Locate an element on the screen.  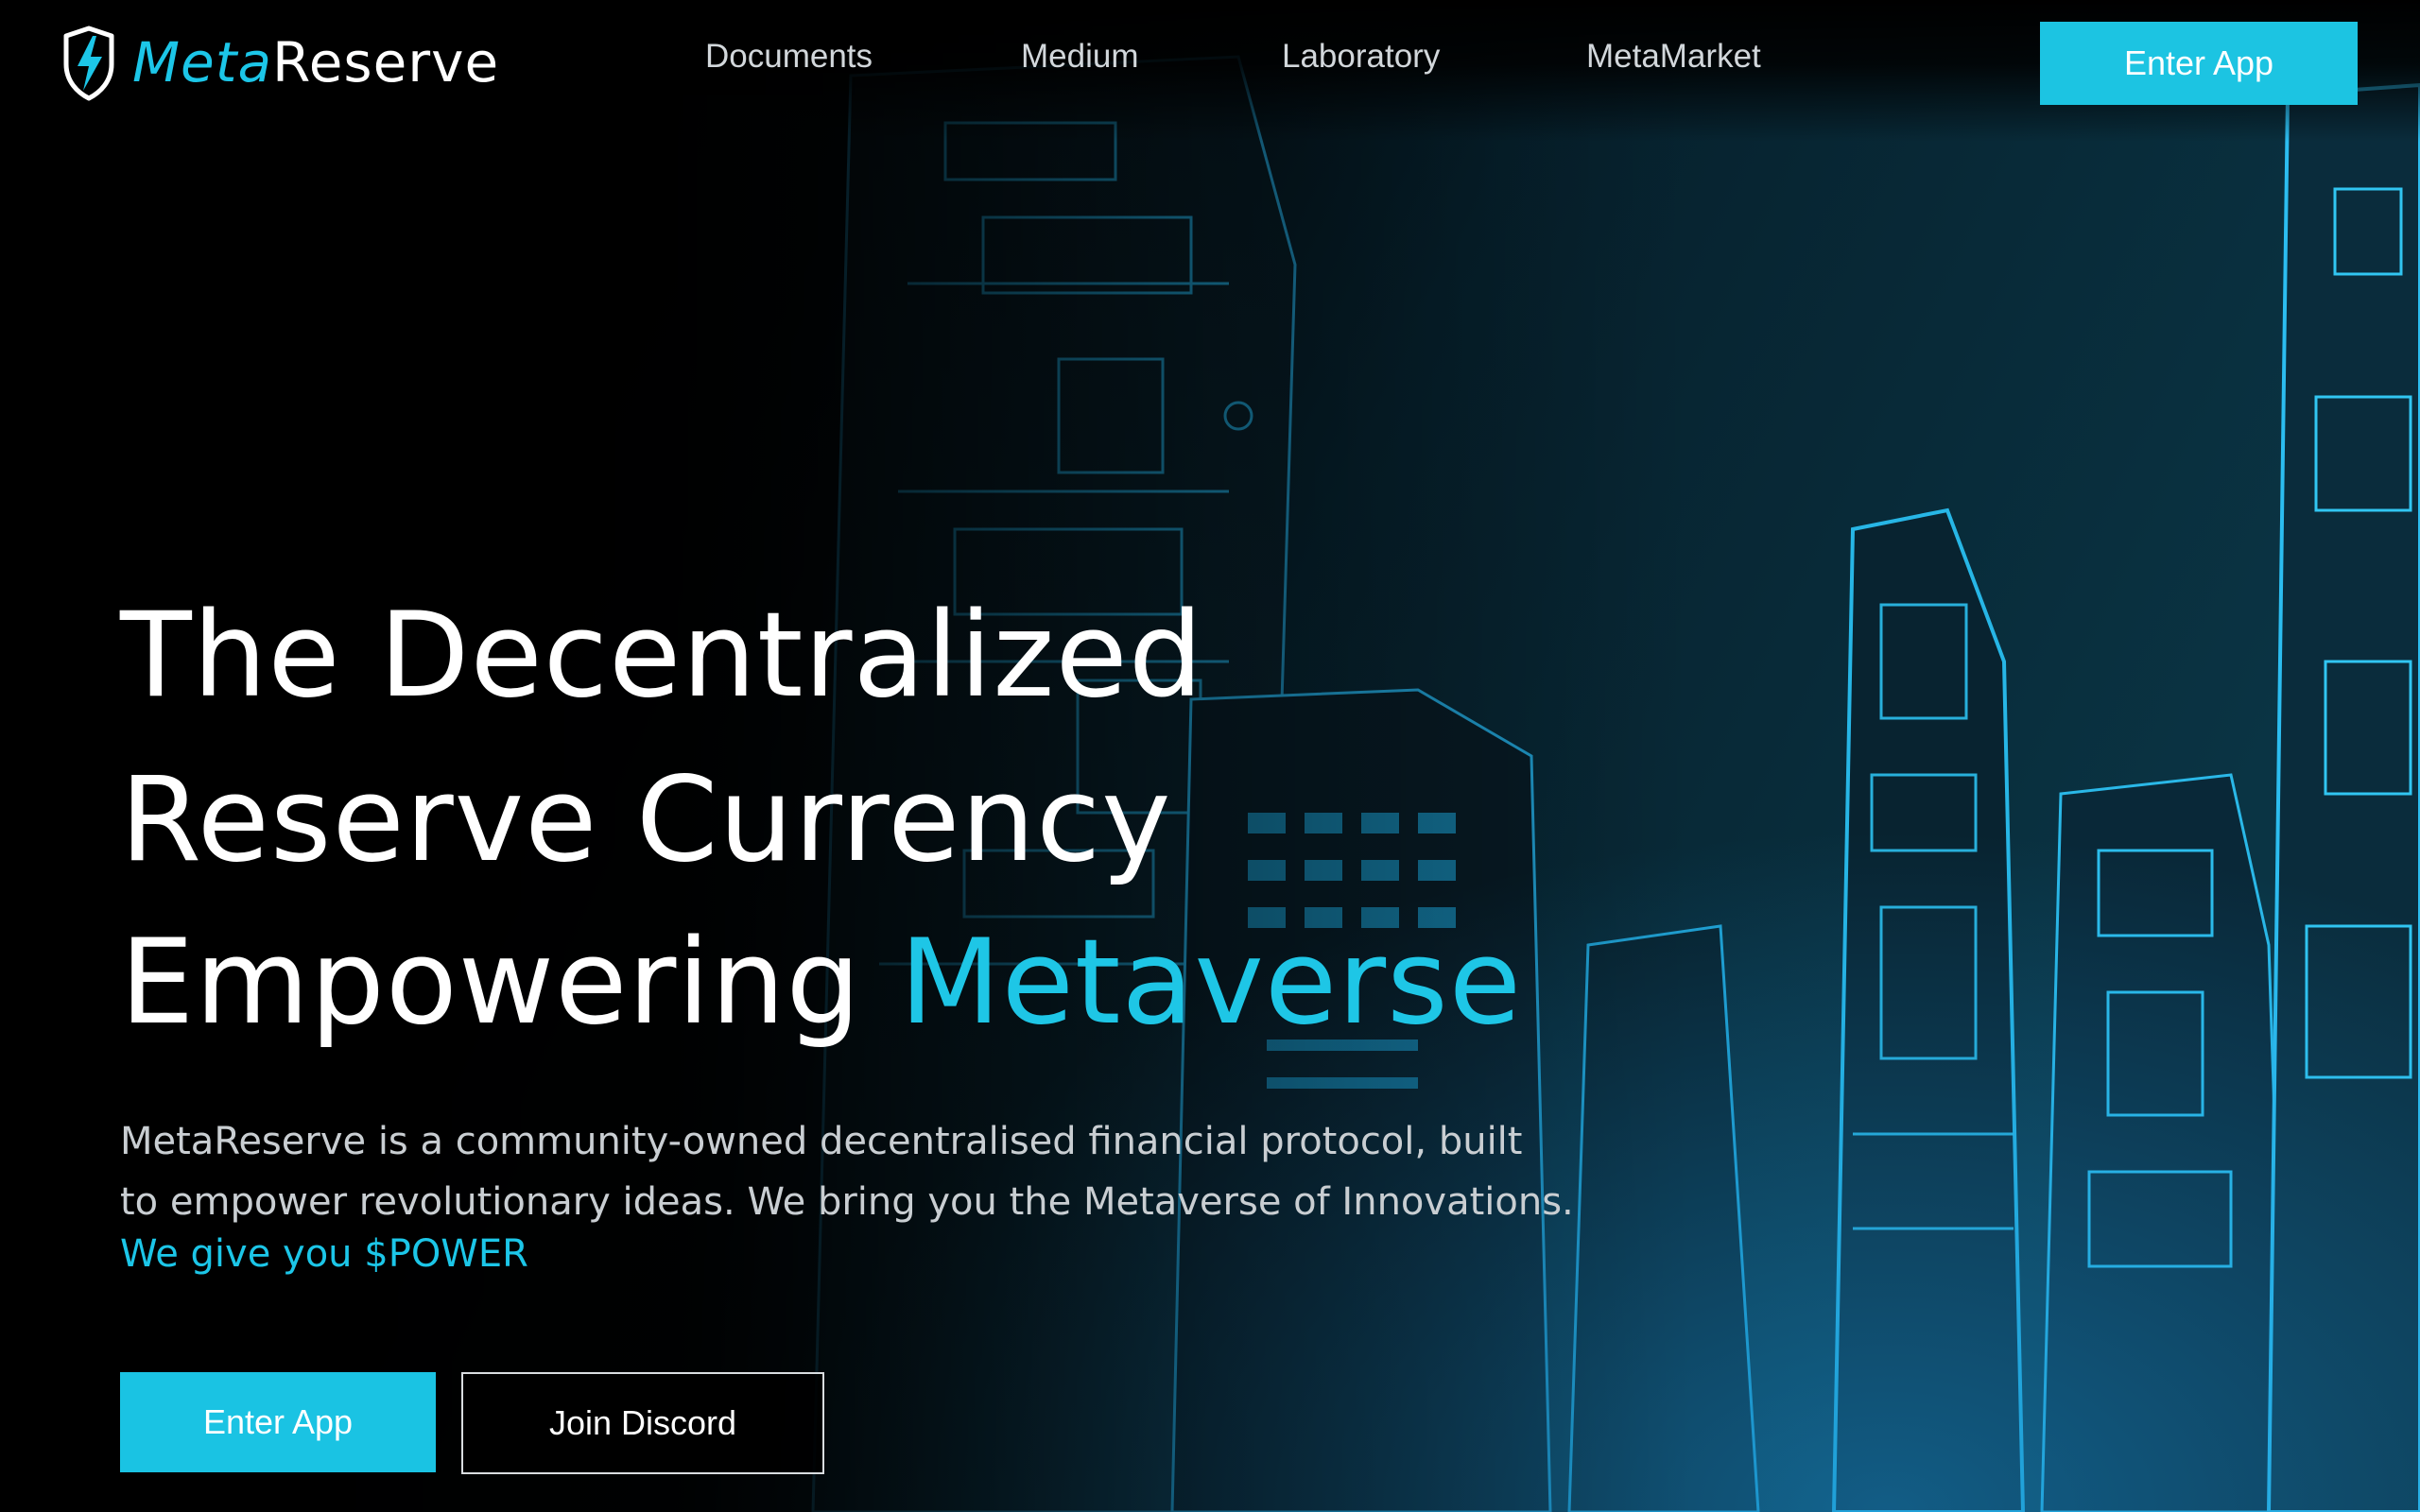
brand-name-reserve: Reserve is located at coordinates (386, 62).